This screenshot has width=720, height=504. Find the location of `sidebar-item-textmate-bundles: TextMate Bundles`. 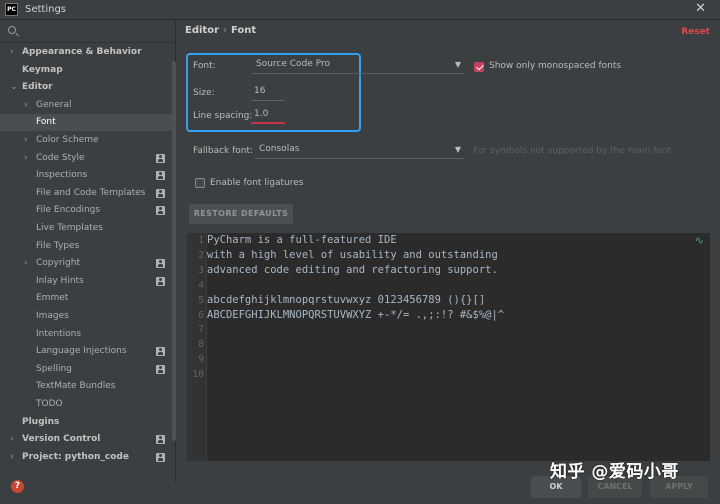

sidebar-item-textmate-bundles: TextMate Bundles is located at coordinates (88, 386).